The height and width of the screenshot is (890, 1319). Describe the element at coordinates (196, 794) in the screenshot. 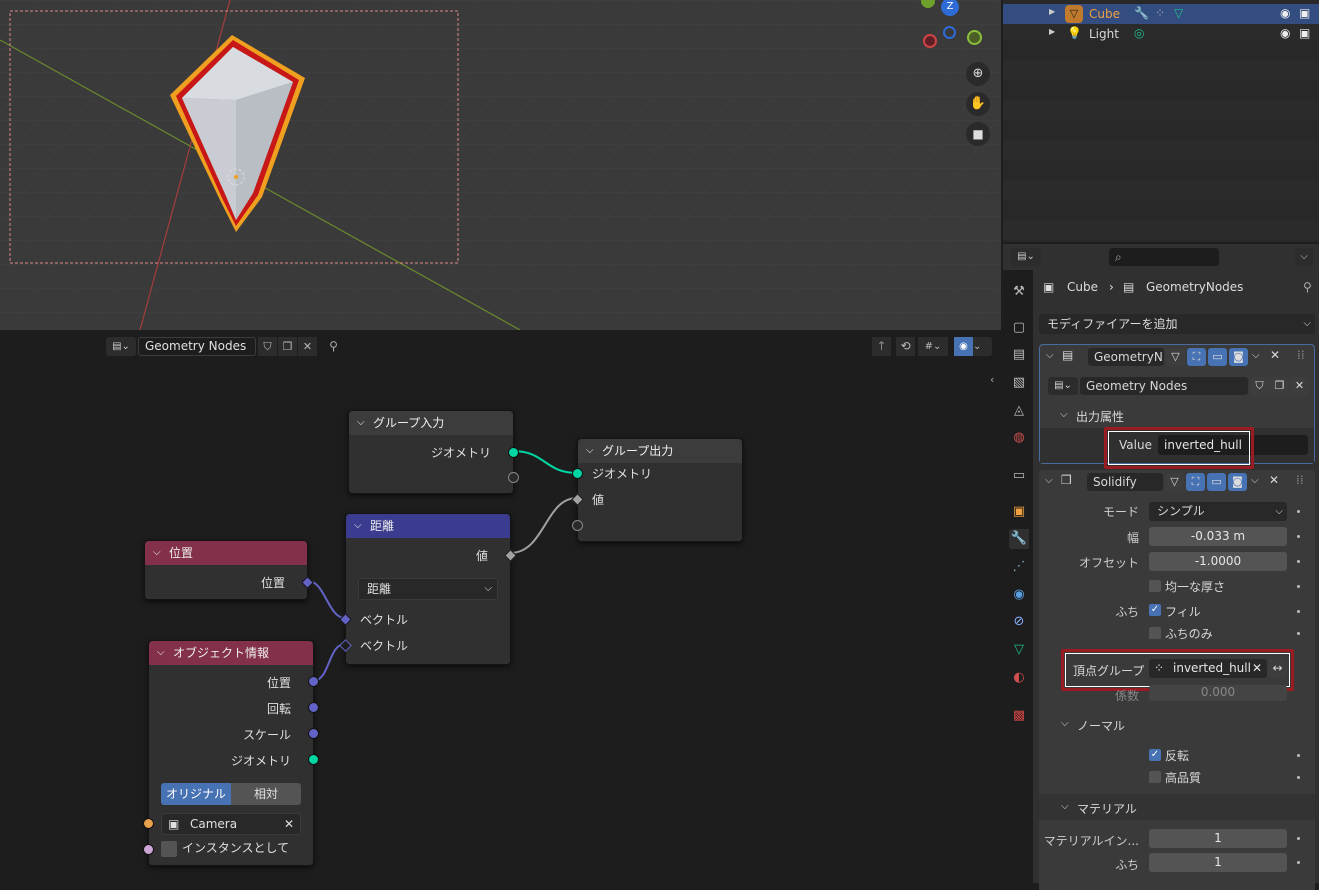

I see `original-button: オリジナル` at that location.